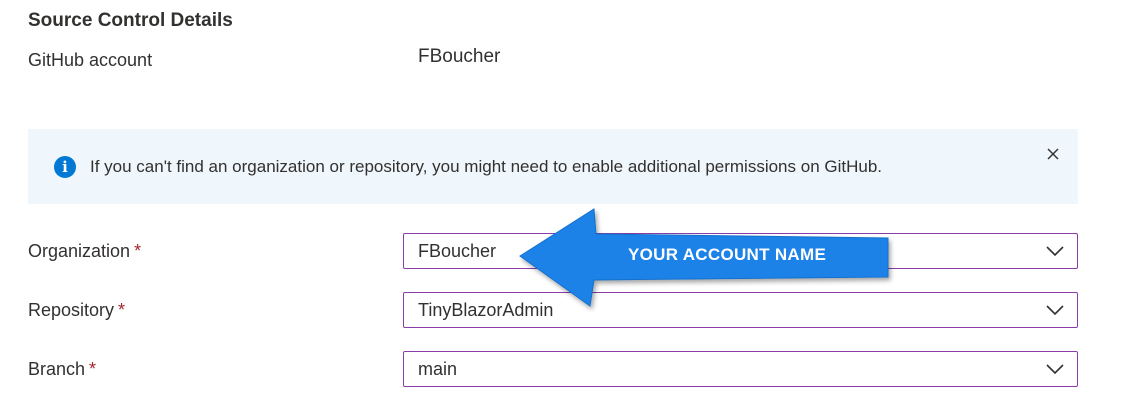 The width and height of the screenshot is (1123, 416). I want to click on repository-dropdown-value: TinyBlazorAdmin, so click(486, 310).